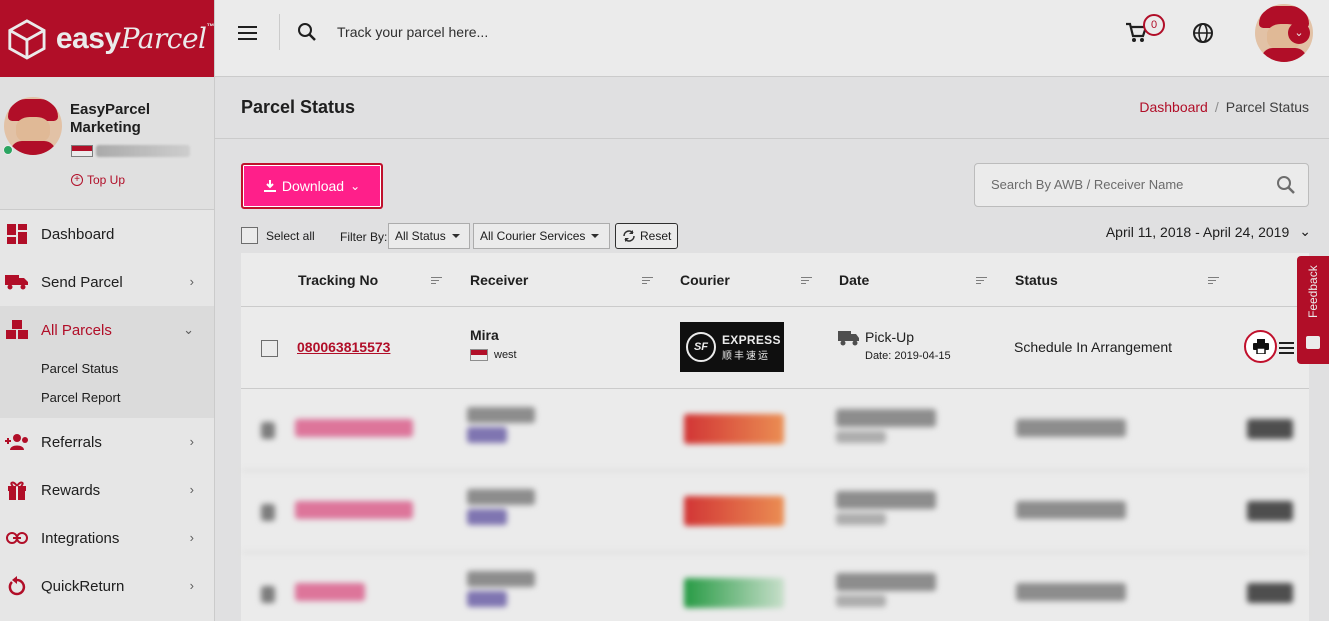  What do you see at coordinates (890, 337) in the screenshot?
I see `date-type: Pick-Up` at bounding box center [890, 337].